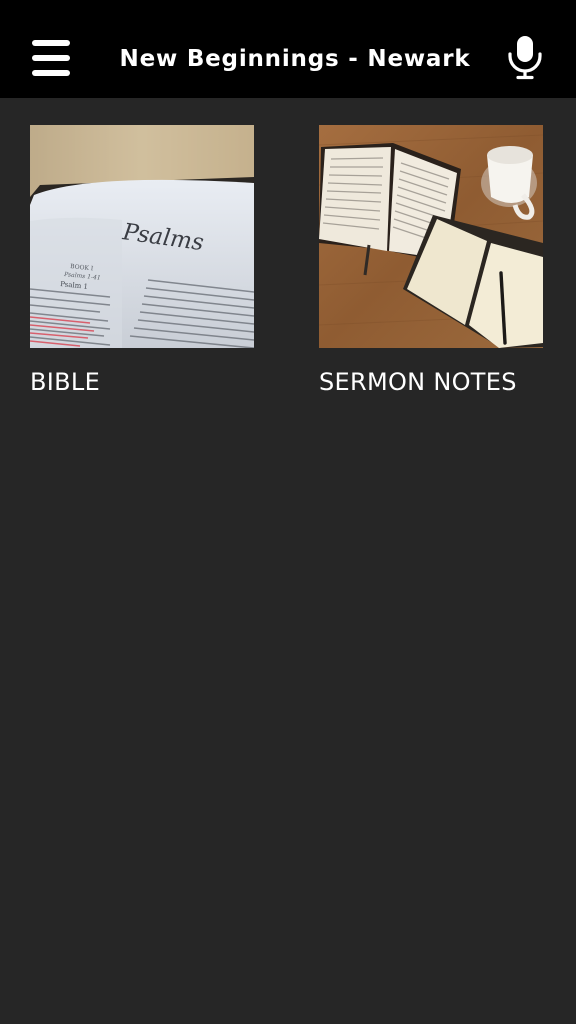 This screenshot has width=576, height=1024. What do you see at coordinates (431, 236) in the screenshot?
I see `bible-notebook-coffee-image` at bounding box center [431, 236].